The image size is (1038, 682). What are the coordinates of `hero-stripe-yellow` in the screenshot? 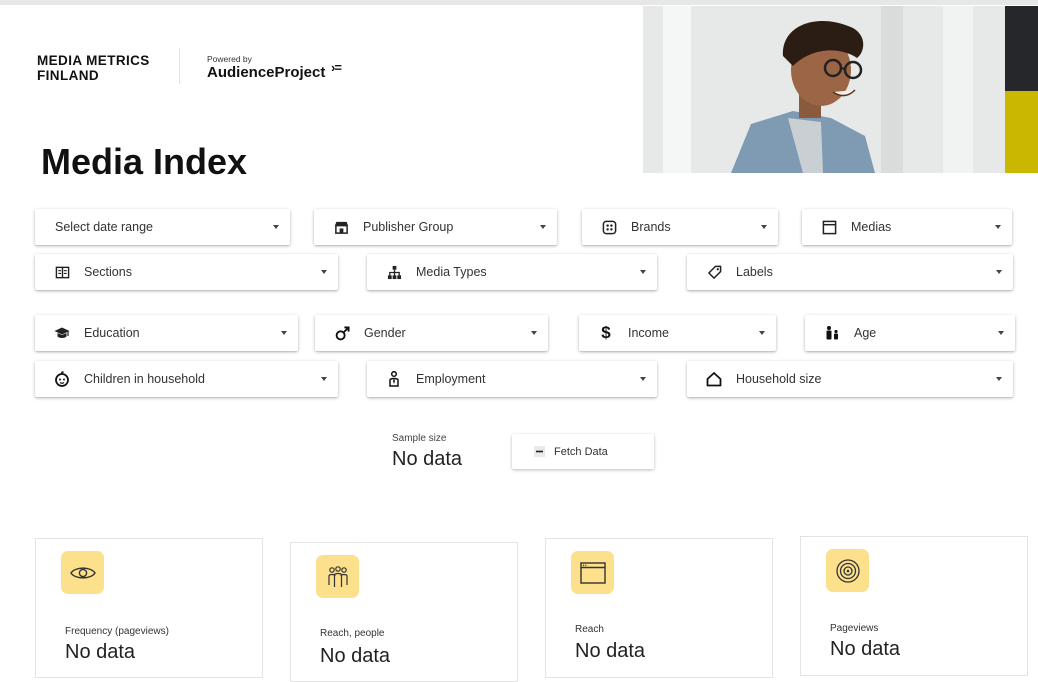 It's located at (1021, 132).